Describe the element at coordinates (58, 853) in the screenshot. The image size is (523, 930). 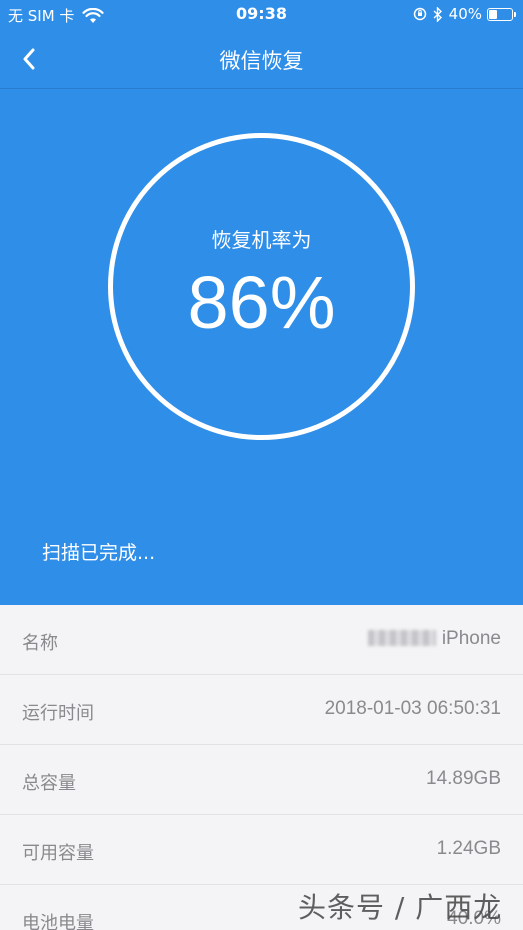
I see `info-label: 可用容量` at that location.